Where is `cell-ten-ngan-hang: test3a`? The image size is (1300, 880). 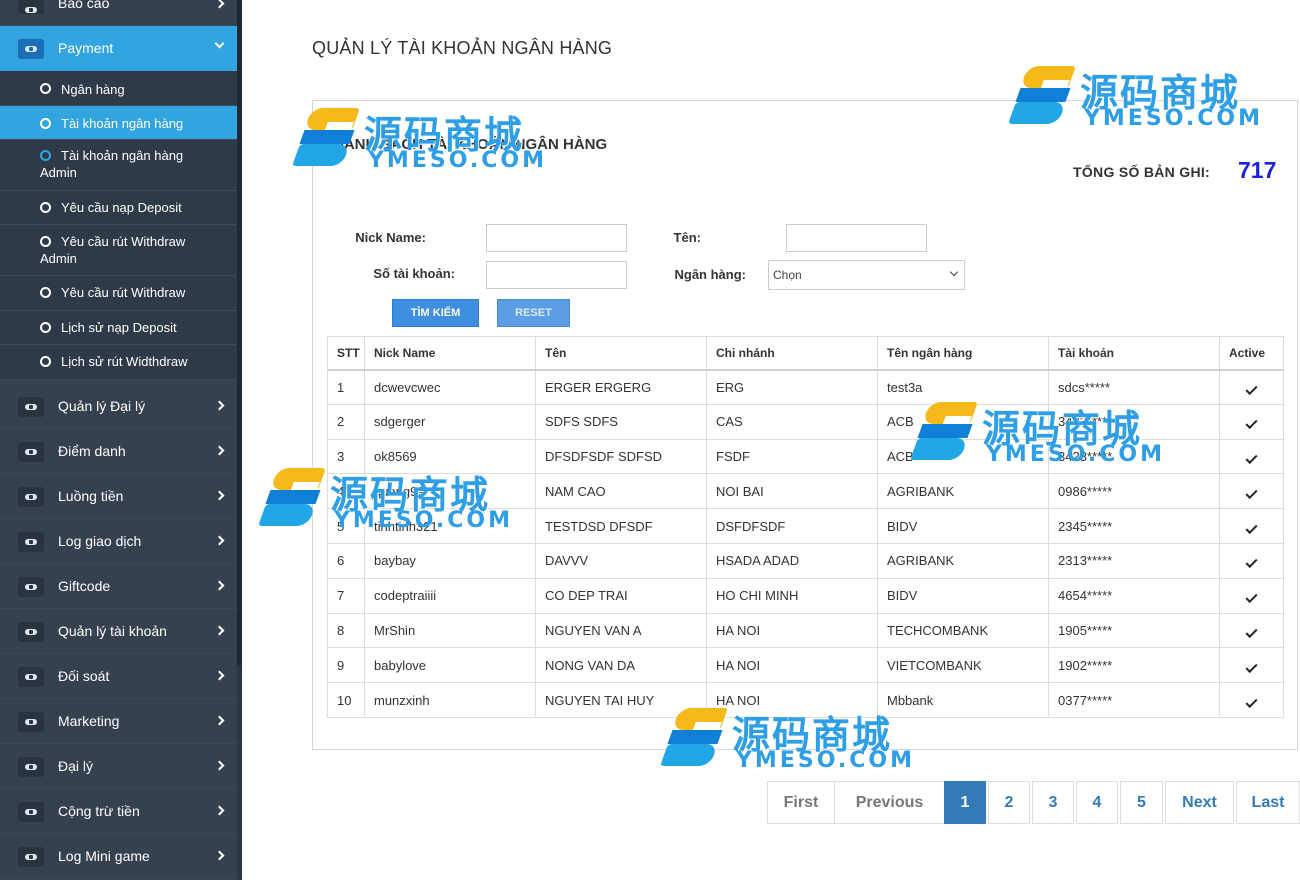
cell-ten-ngan-hang: test3a is located at coordinates (963, 387).